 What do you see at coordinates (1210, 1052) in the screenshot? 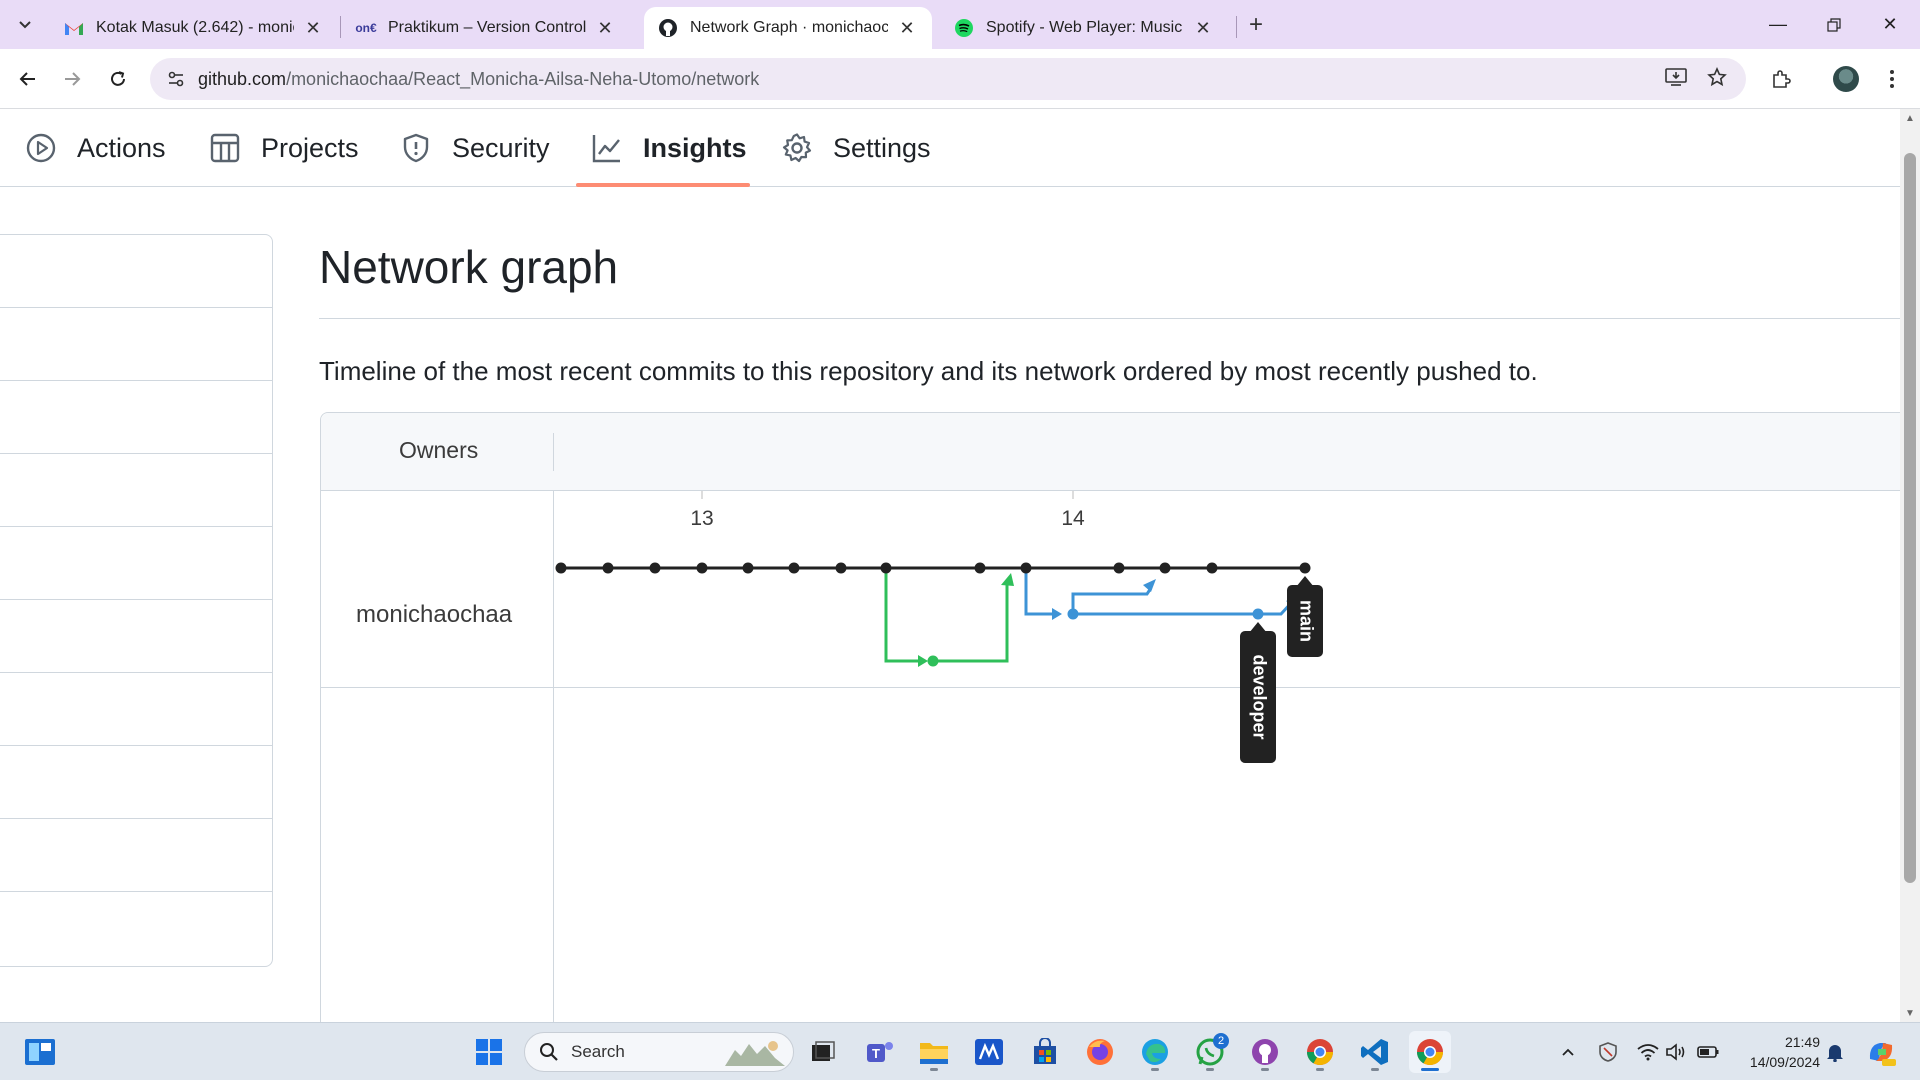
I see `taskbar-whatsapp: 2` at bounding box center [1210, 1052].